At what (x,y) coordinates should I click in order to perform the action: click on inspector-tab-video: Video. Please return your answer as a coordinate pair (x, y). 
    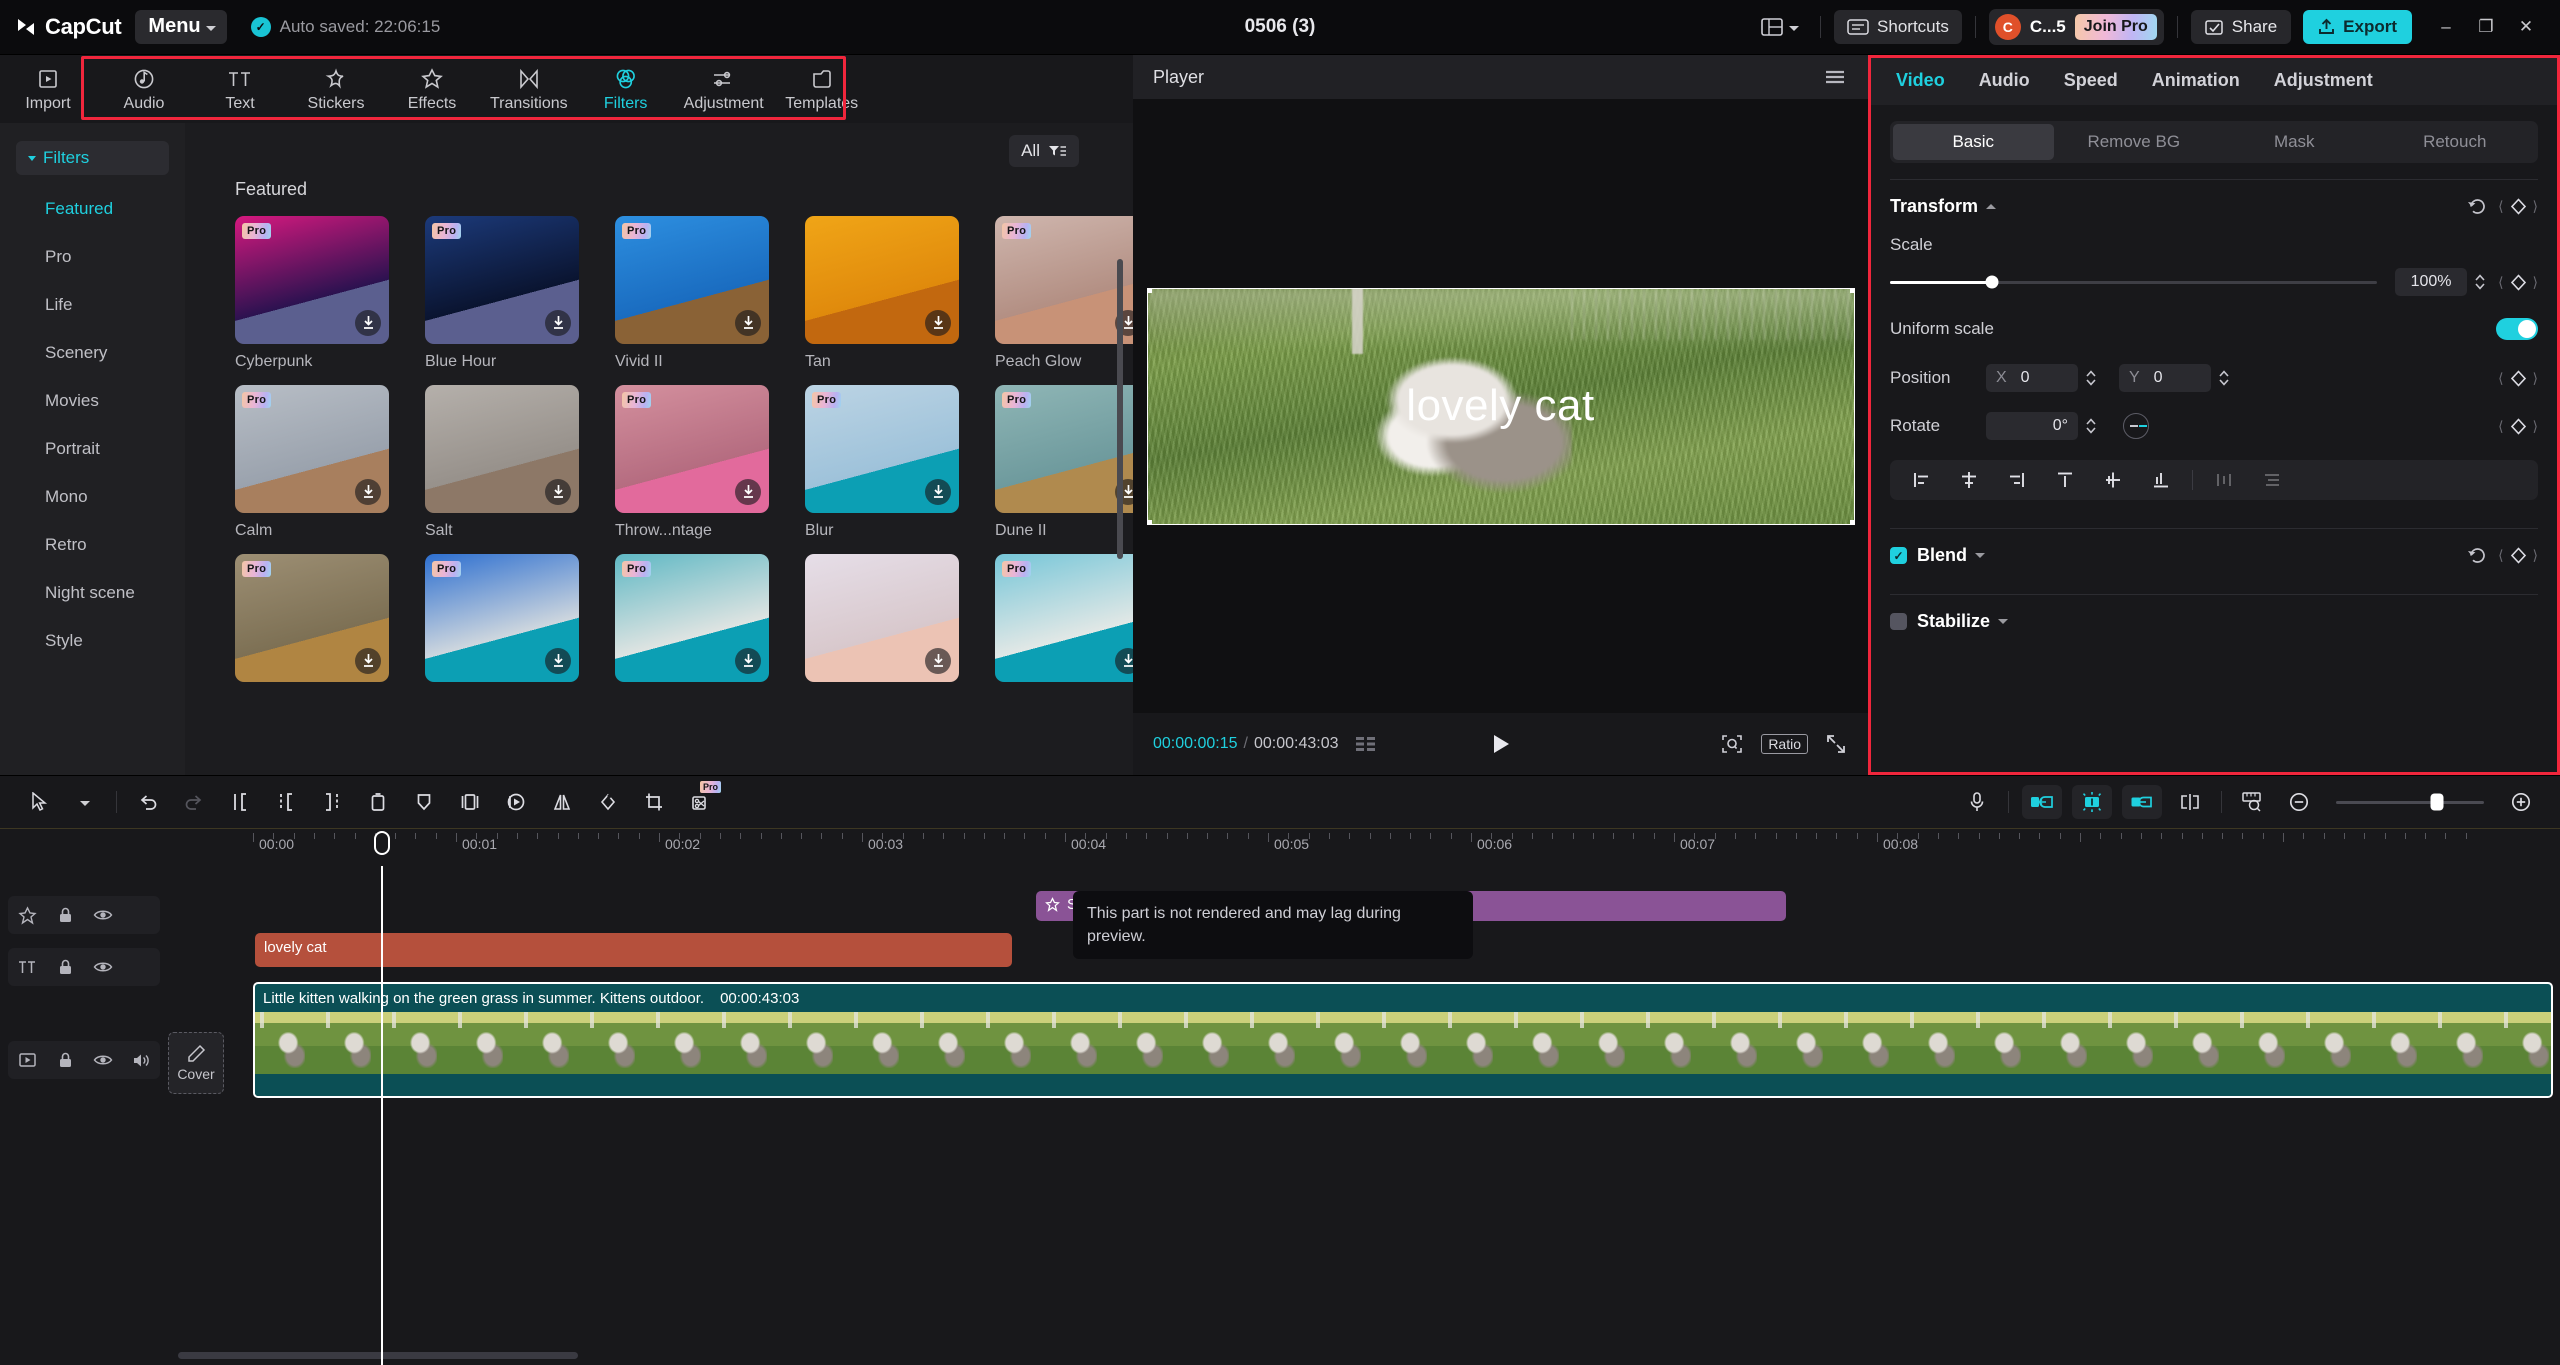
    Looking at the image, I should click on (1920, 80).